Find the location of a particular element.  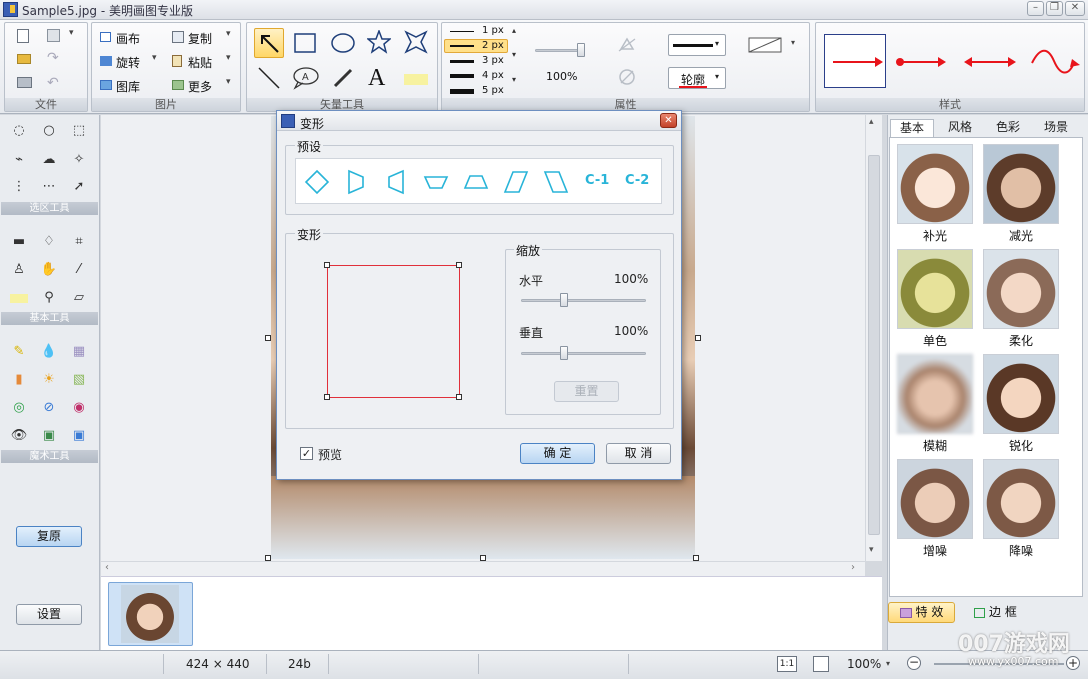

tab-scene: 场景 is located at coordinates (1056, 128).